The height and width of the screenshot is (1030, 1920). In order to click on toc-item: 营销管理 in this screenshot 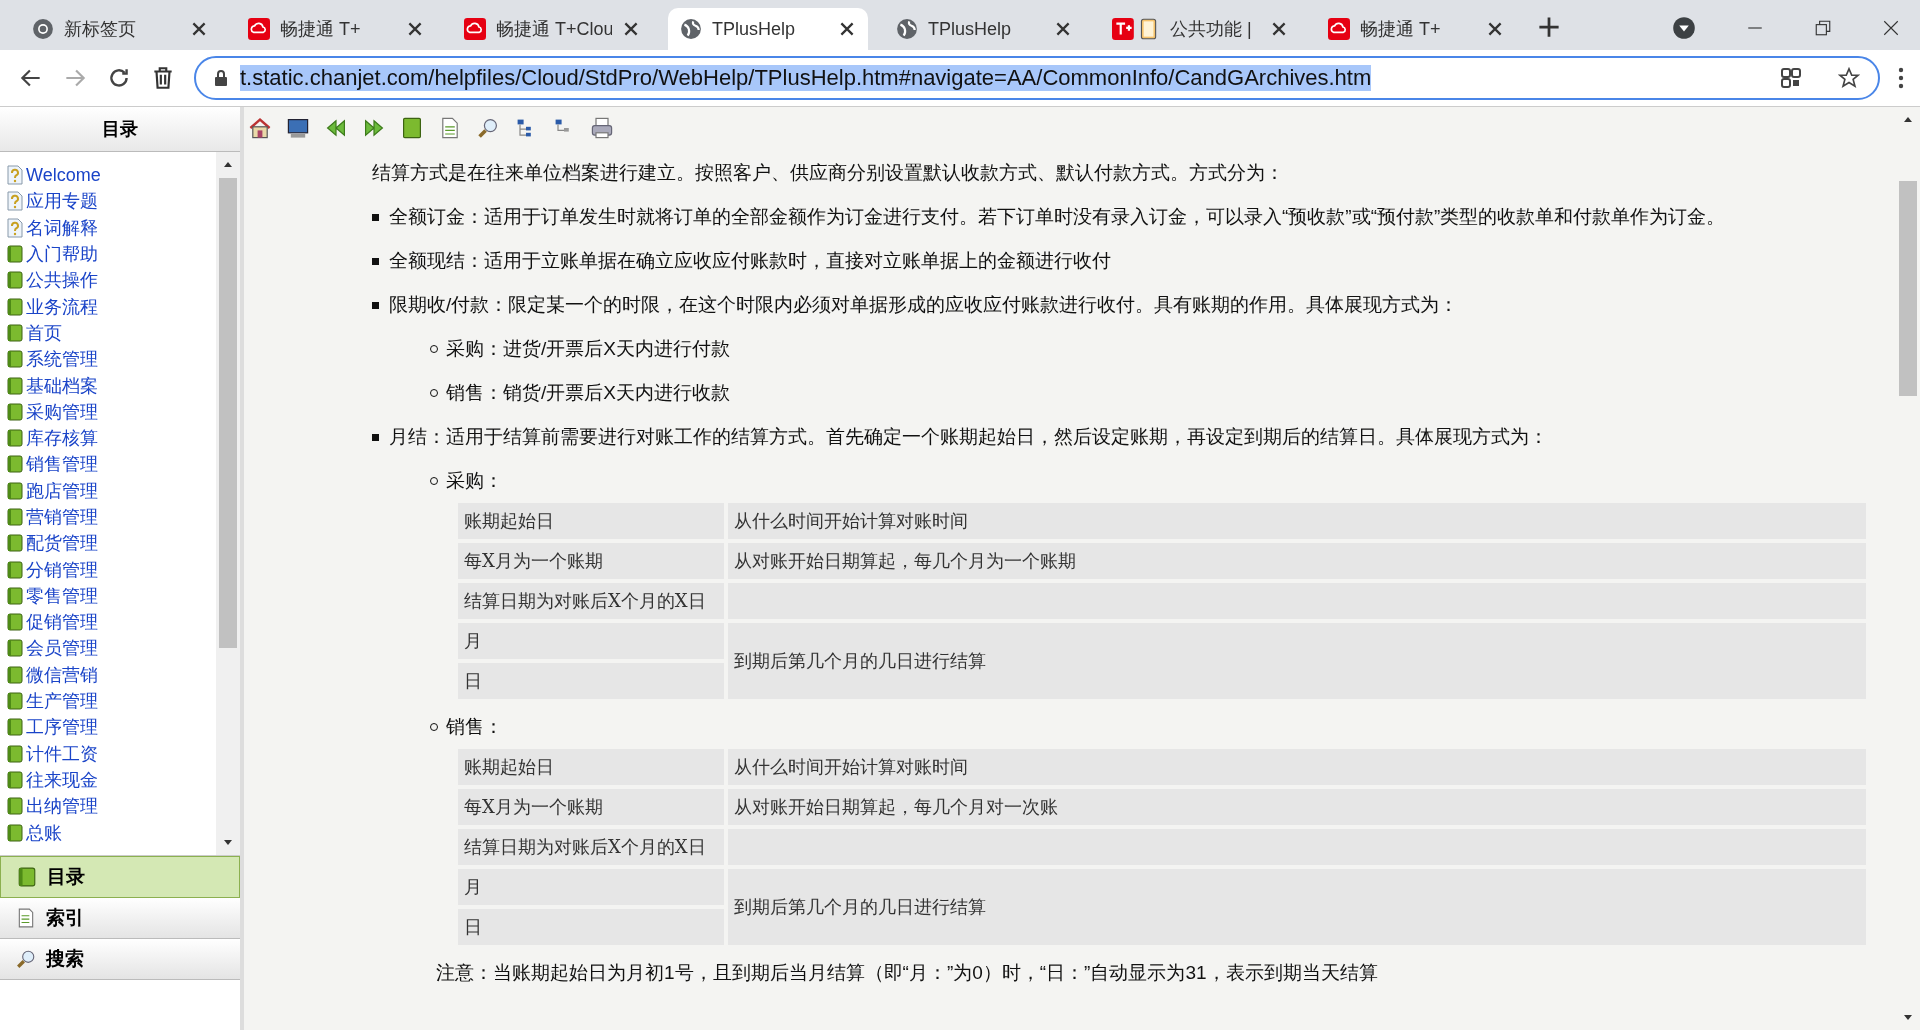, I will do `click(111, 517)`.